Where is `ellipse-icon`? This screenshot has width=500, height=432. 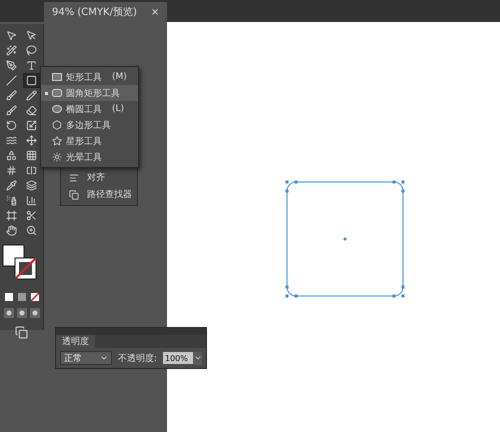
ellipse-icon is located at coordinates (57, 109).